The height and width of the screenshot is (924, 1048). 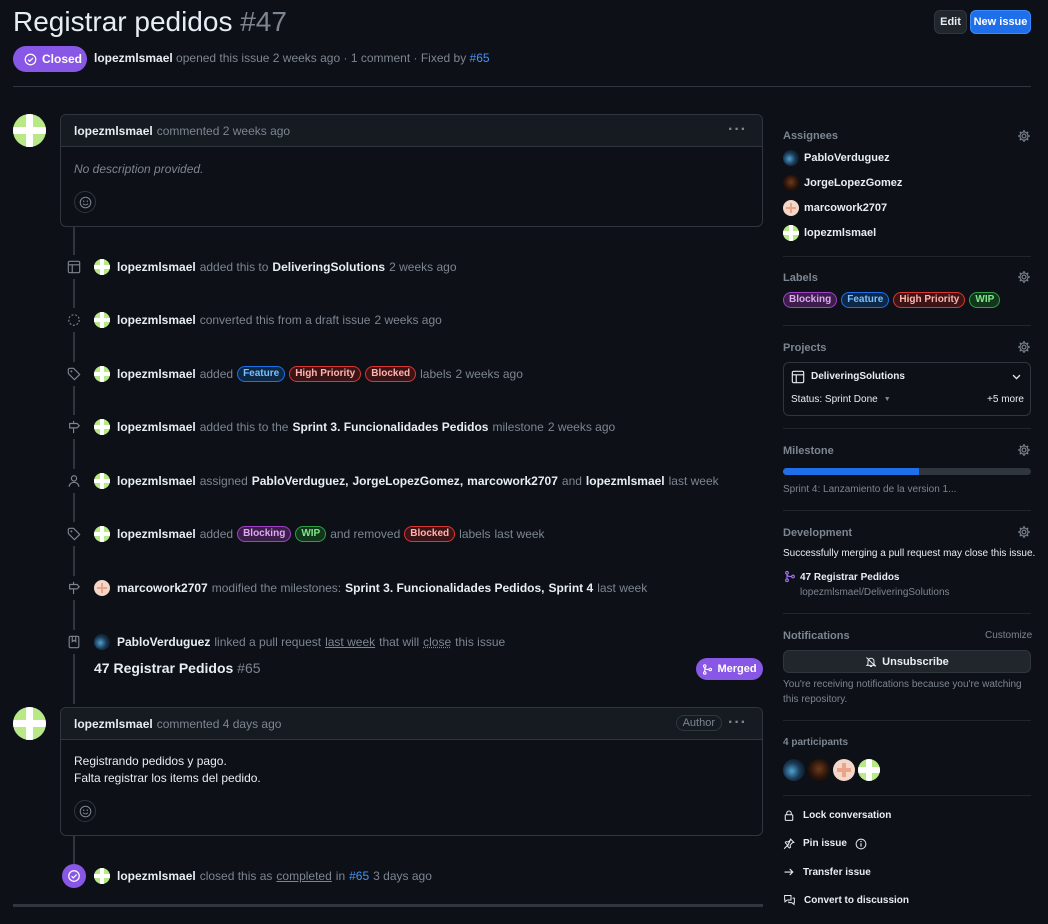 What do you see at coordinates (625, 481) in the screenshot?
I see `assignee-link: lopezmlsmael` at bounding box center [625, 481].